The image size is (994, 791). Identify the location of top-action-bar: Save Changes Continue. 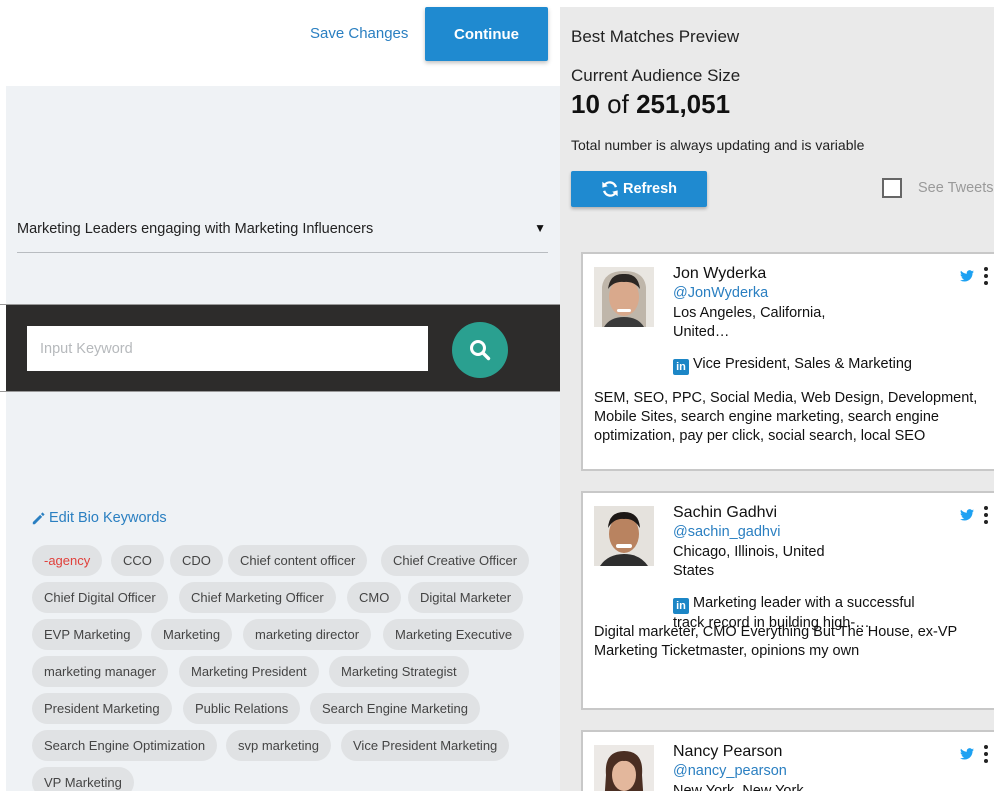
(280, 43).